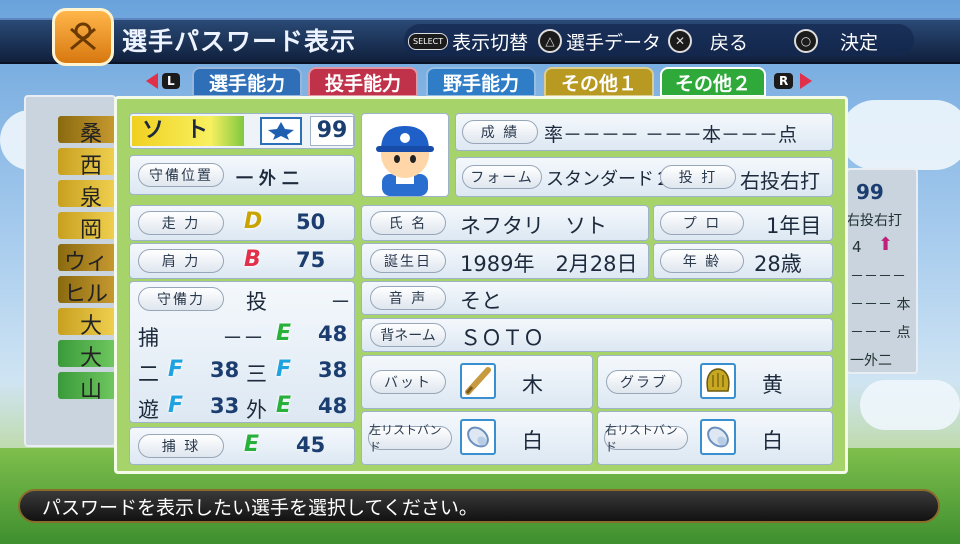  What do you see at coordinates (333, 406) in the screenshot?
I see `outfield-value: 48` at bounding box center [333, 406].